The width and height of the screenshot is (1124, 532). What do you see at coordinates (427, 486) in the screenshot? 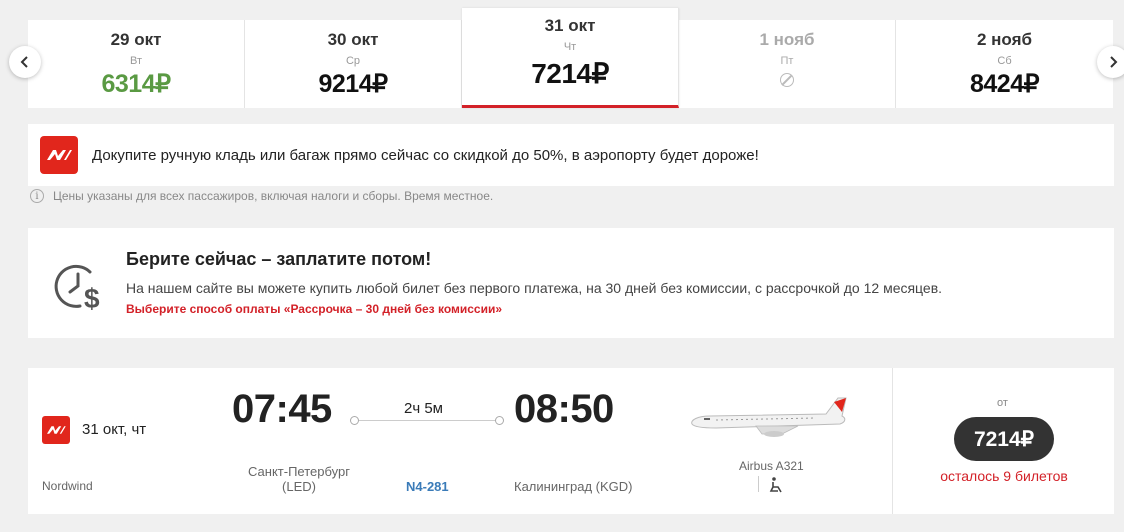
I see `flight-number-link: N4-281` at bounding box center [427, 486].